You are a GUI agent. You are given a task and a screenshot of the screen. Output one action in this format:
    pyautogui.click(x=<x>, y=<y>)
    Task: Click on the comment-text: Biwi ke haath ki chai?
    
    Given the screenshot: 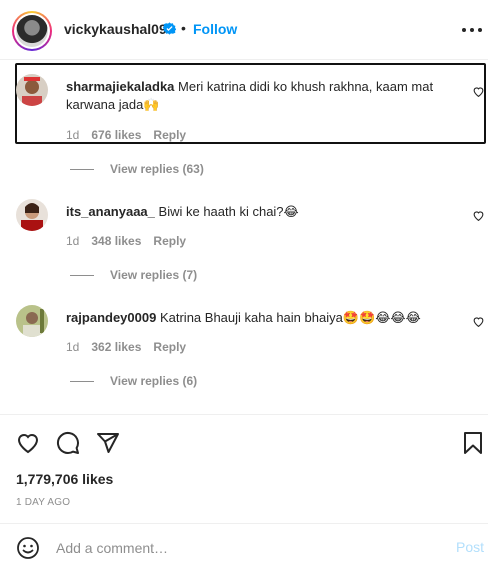 What is the action you would take?
    pyautogui.click(x=221, y=211)
    